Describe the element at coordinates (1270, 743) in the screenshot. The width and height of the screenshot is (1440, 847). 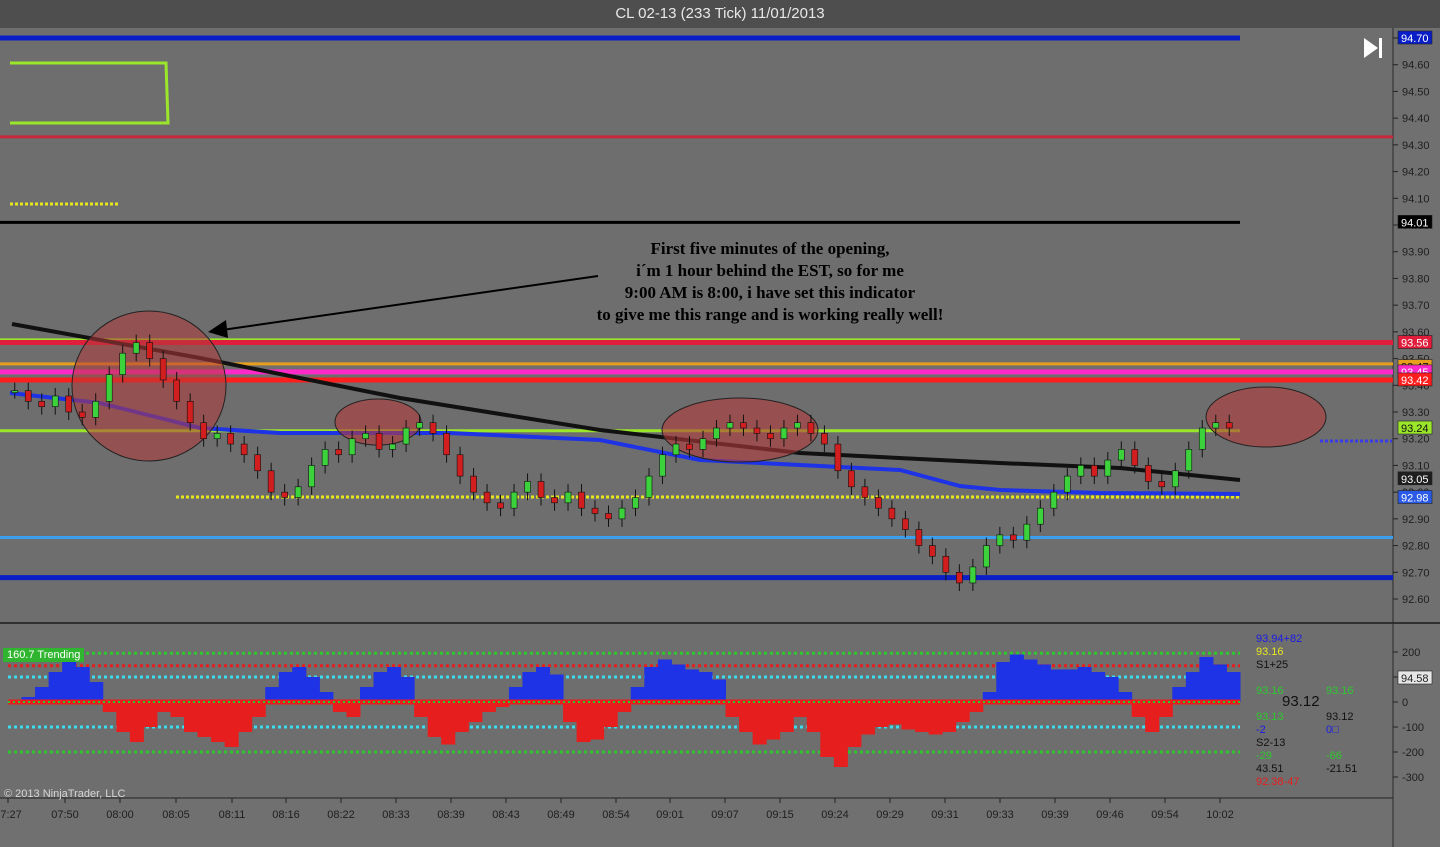
I see `osc-legend-value: S2-13` at that location.